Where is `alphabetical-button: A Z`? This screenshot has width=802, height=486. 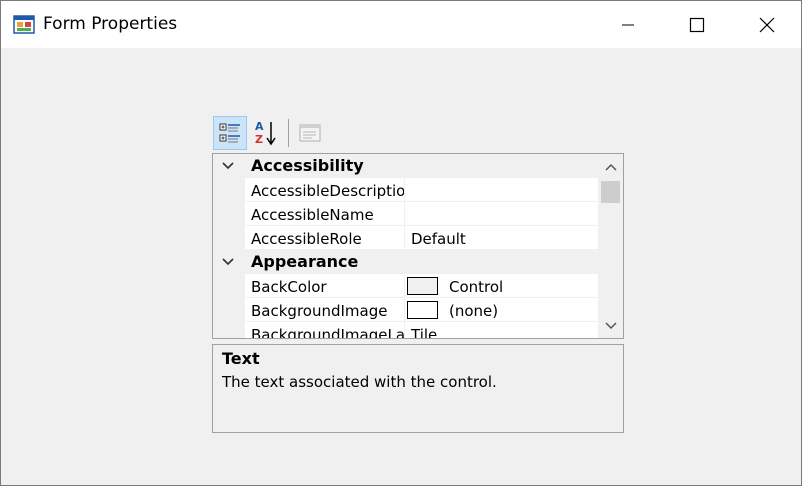 alphabetical-button: A Z is located at coordinates (266, 133).